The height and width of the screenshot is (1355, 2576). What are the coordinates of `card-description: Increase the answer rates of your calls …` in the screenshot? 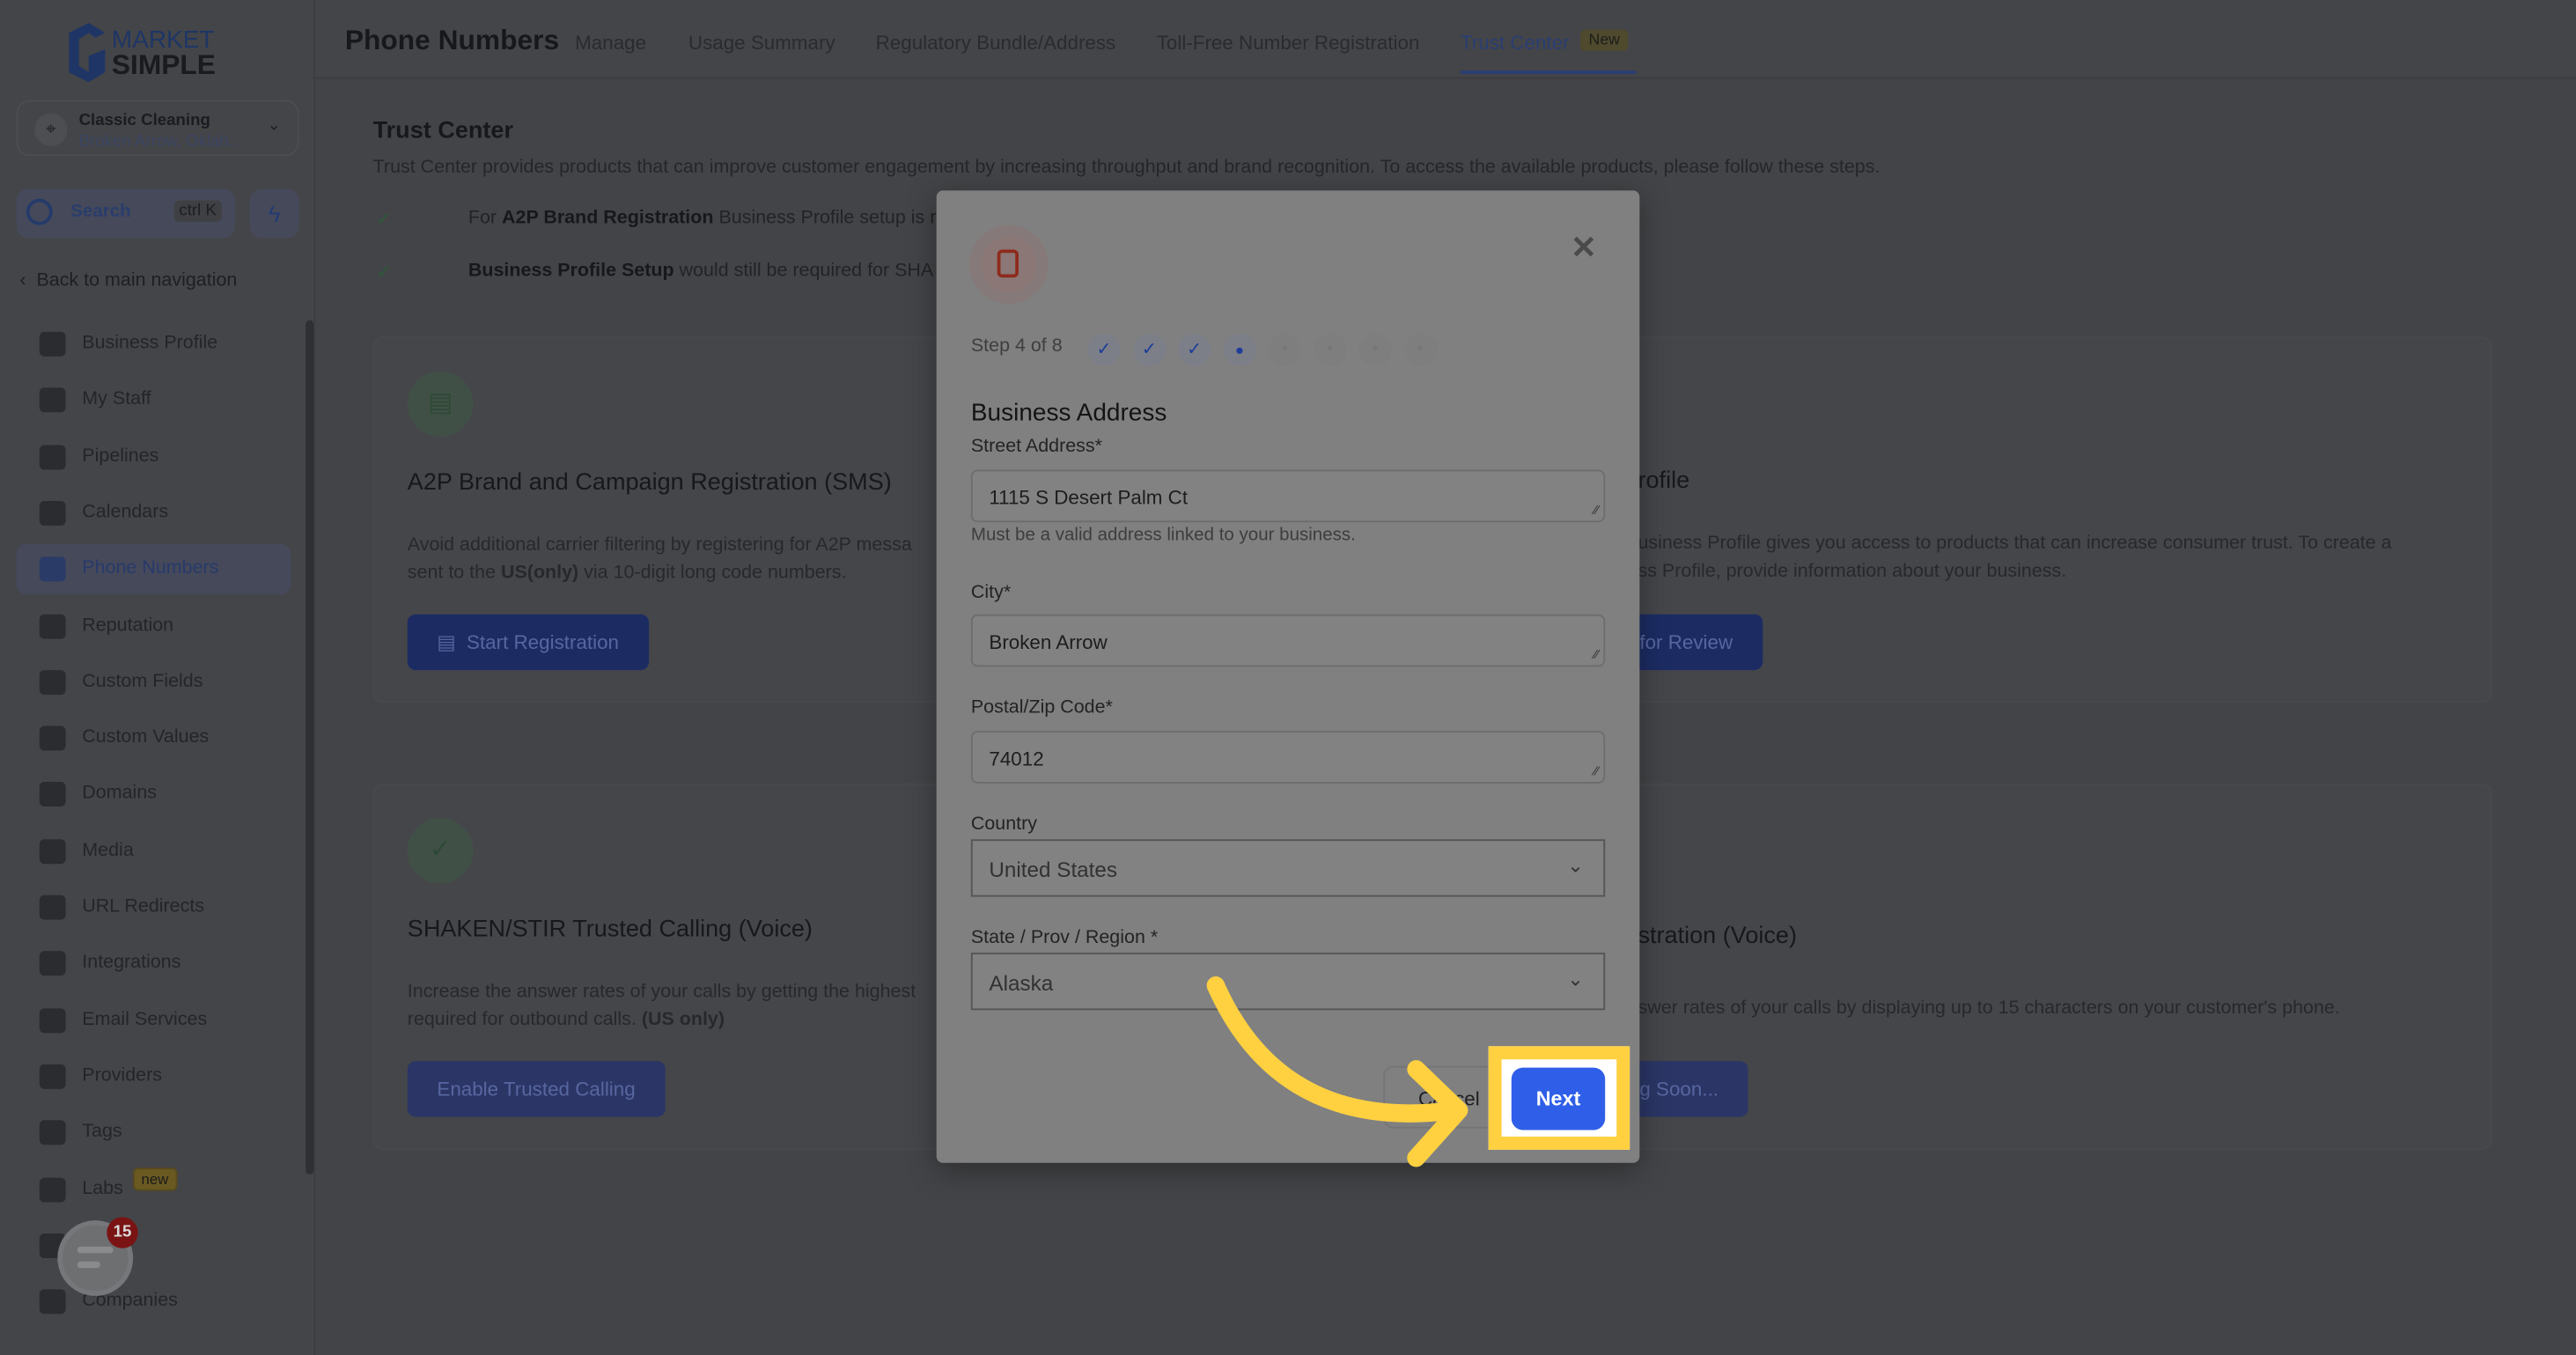 It's located at (661, 1006).